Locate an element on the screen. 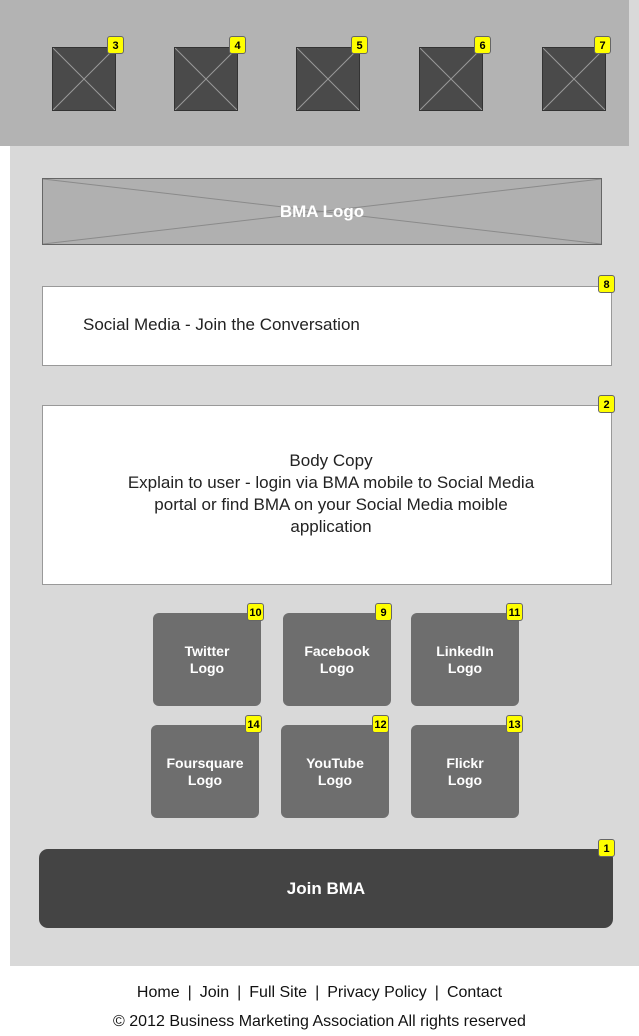 The width and height of the screenshot is (639, 1036). tile-label: Foursquare Logo is located at coordinates (205, 771).